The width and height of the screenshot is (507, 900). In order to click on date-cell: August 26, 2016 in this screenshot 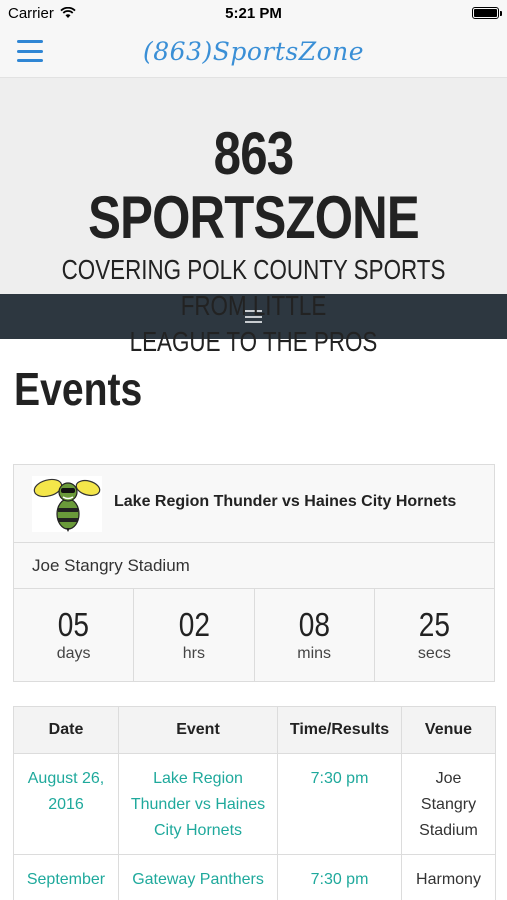, I will do `click(66, 804)`.